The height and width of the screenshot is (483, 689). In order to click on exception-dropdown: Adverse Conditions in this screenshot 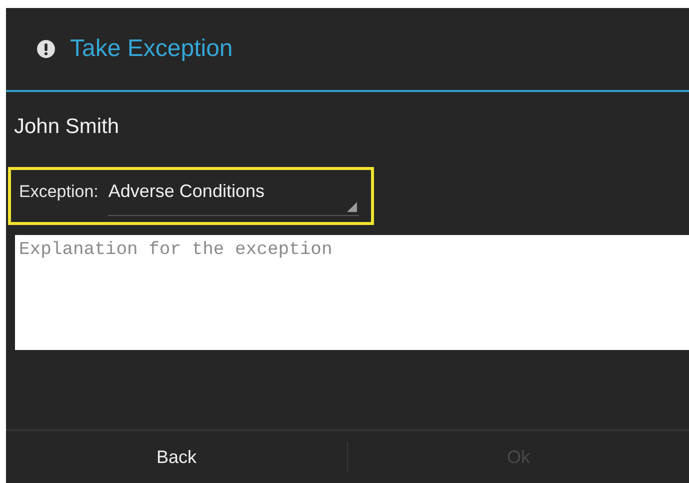, I will do `click(233, 197)`.